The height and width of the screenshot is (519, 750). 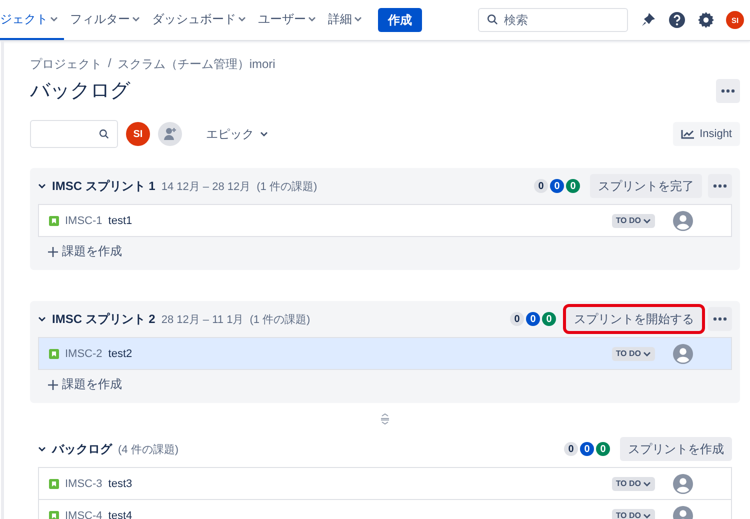 I want to click on trend-chart-icon, so click(x=687, y=134).